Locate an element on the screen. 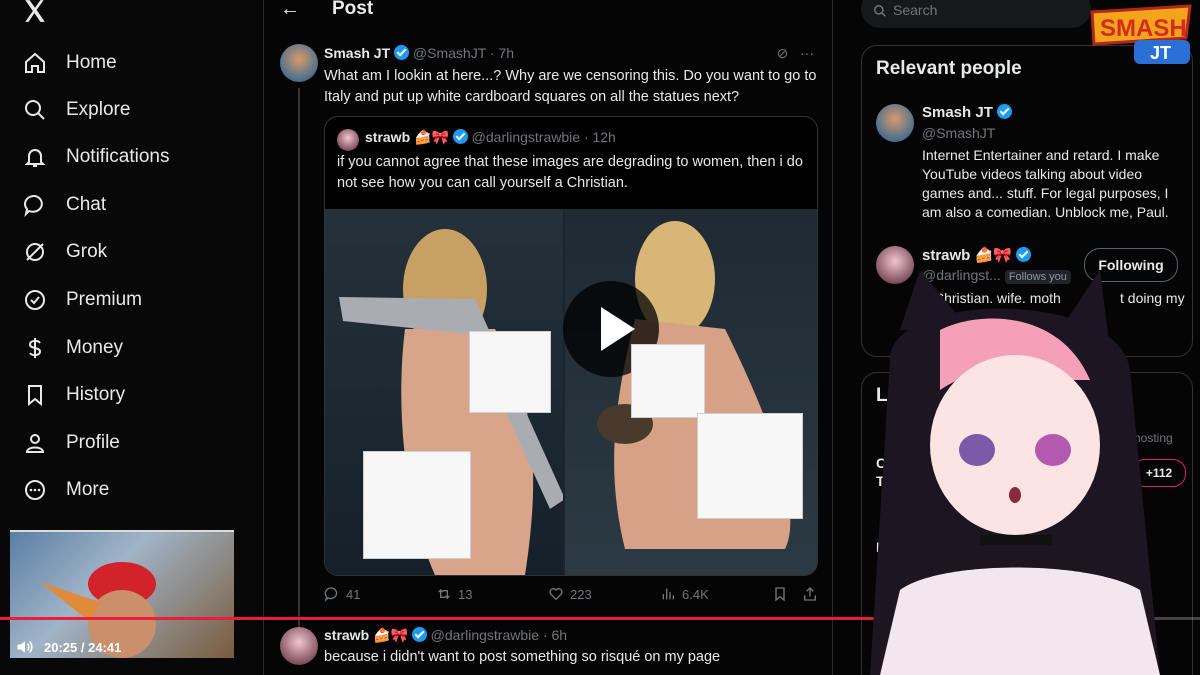 This screenshot has height=675, width=1200. repost-icon is located at coordinates (444, 594).